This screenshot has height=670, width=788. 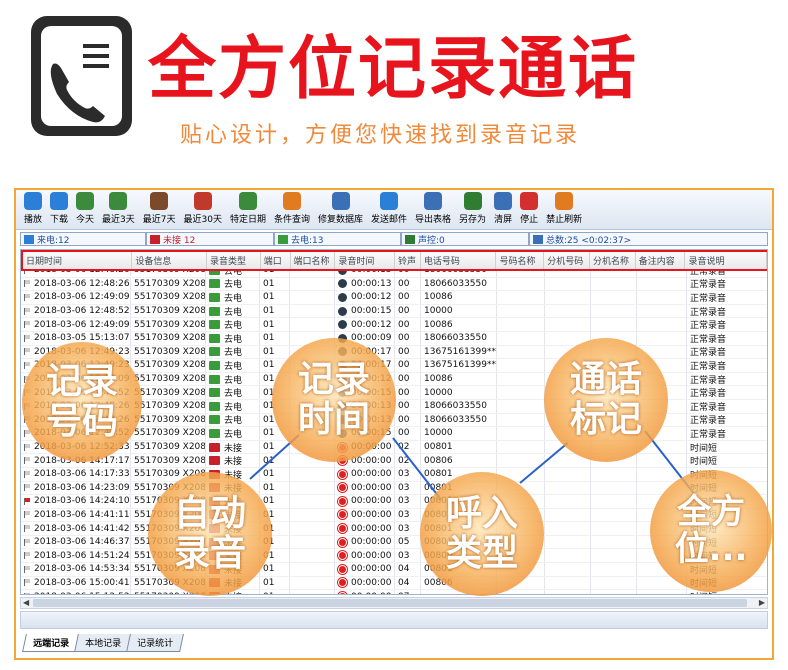 I want to click on missed-call-icon, so click(x=155, y=239).